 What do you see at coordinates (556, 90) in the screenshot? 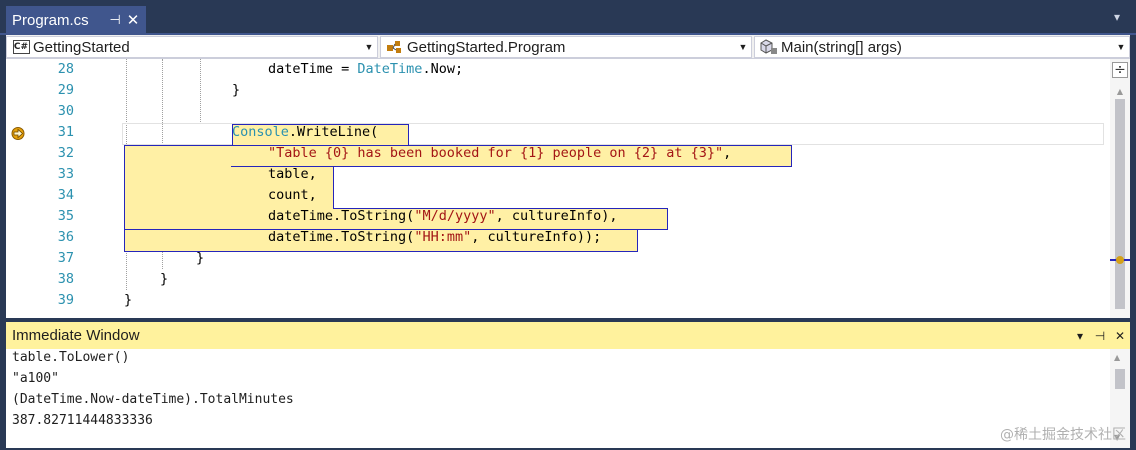
I see `code-line: 29}` at bounding box center [556, 90].